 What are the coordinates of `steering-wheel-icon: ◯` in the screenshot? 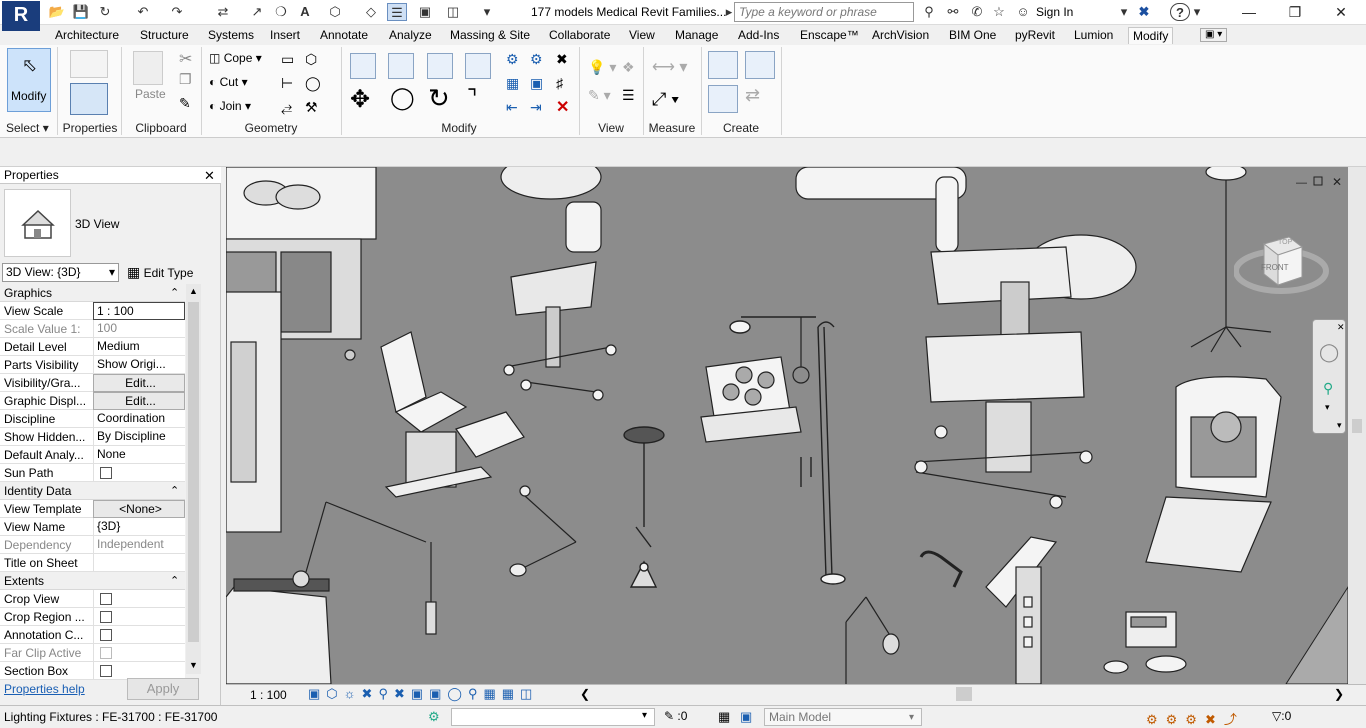 It's located at (1329, 352).